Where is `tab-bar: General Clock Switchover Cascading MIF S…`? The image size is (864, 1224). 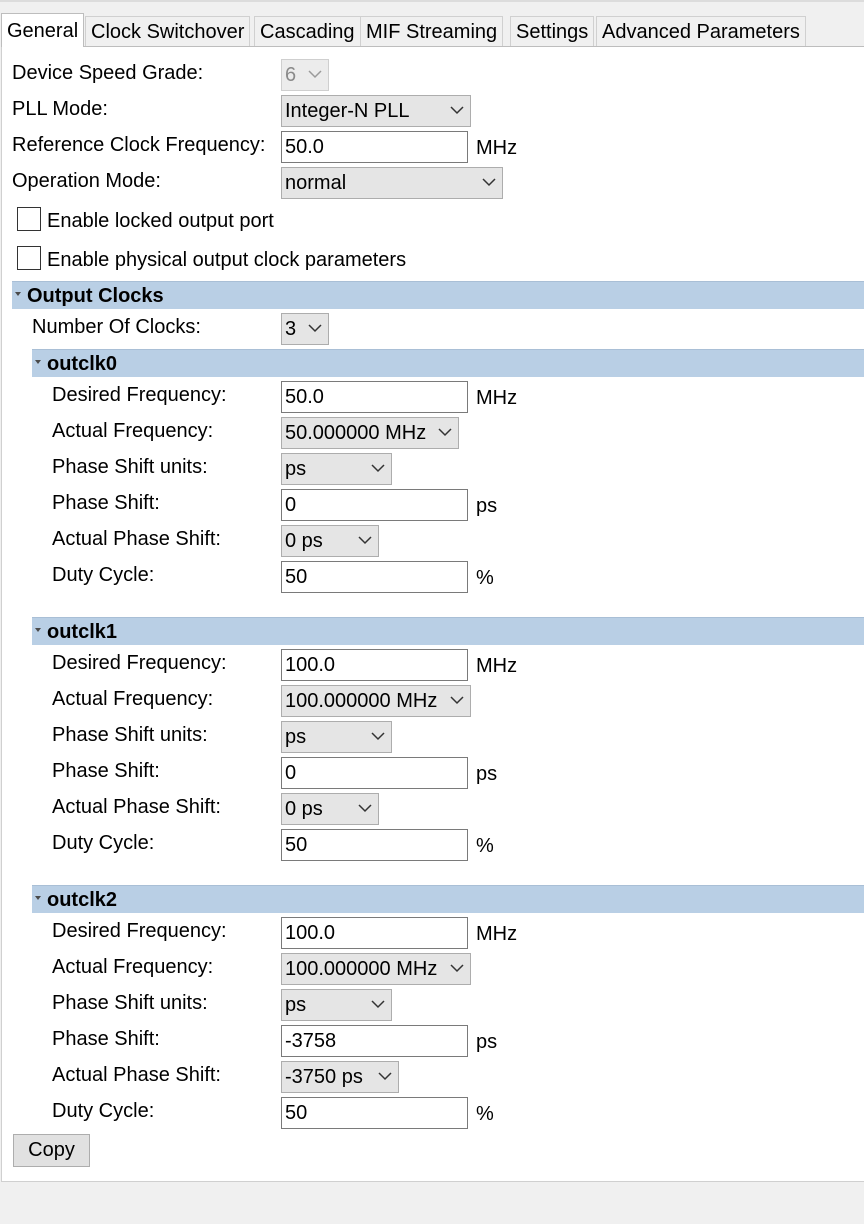
tab-bar: General Clock Switchover Cascading MIF S… is located at coordinates (432, 30).